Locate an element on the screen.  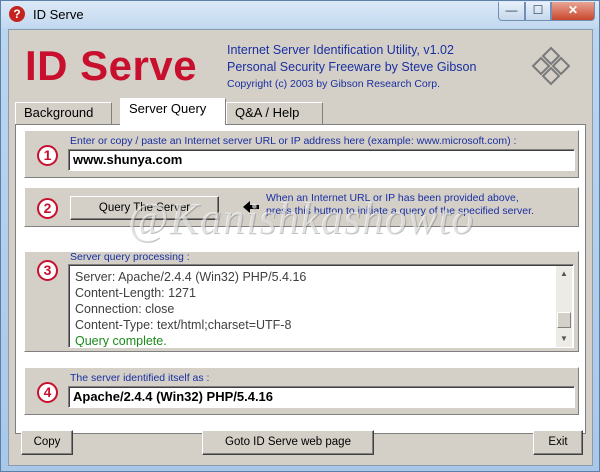
tab-background: Background is located at coordinates (63, 113).